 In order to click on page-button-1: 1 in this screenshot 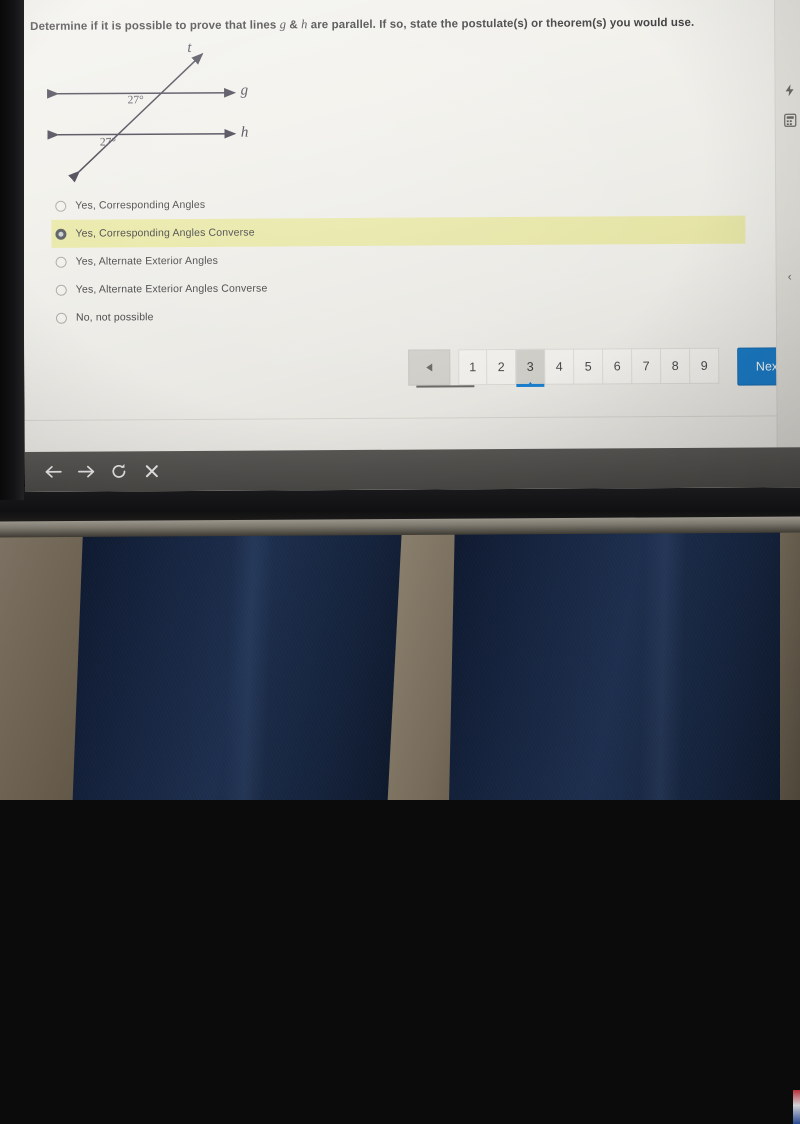, I will do `click(473, 367)`.